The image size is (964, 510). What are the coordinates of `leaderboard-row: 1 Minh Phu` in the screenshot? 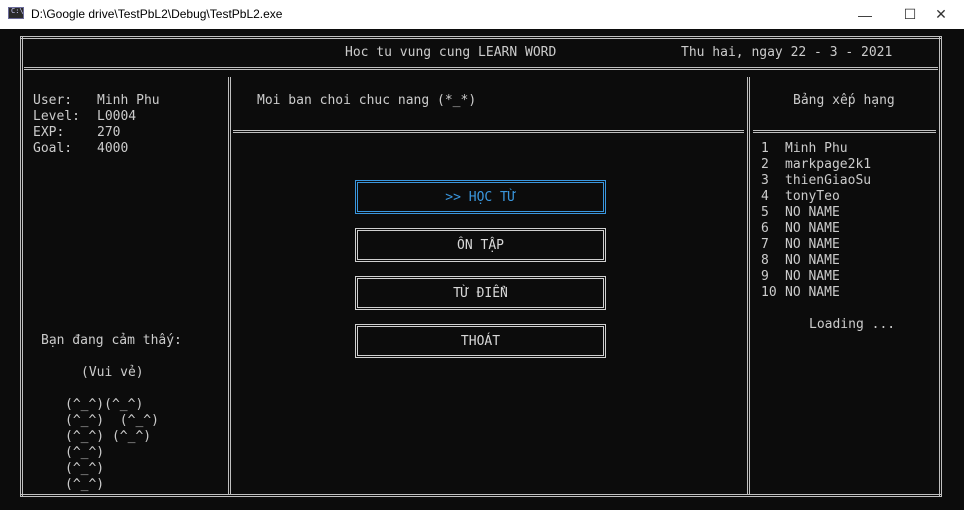 It's located at (804, 149).